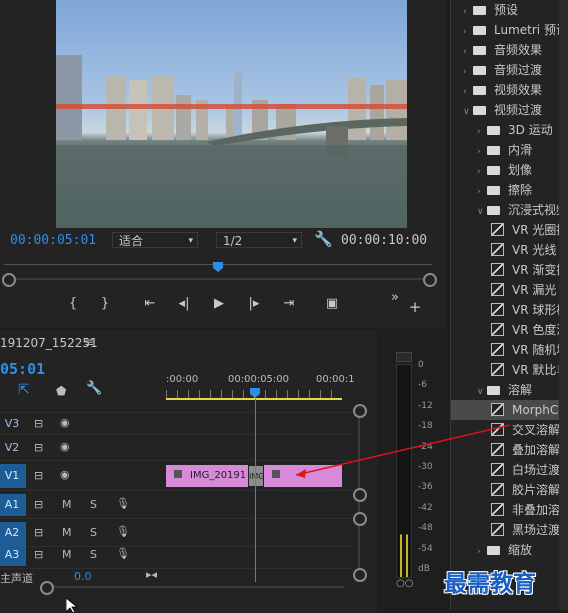 This screenshot has height=613, width=568. Describe the element at coordinates (61, 391) in the screenshot. I see `marker-icon: ⬟` at that location.